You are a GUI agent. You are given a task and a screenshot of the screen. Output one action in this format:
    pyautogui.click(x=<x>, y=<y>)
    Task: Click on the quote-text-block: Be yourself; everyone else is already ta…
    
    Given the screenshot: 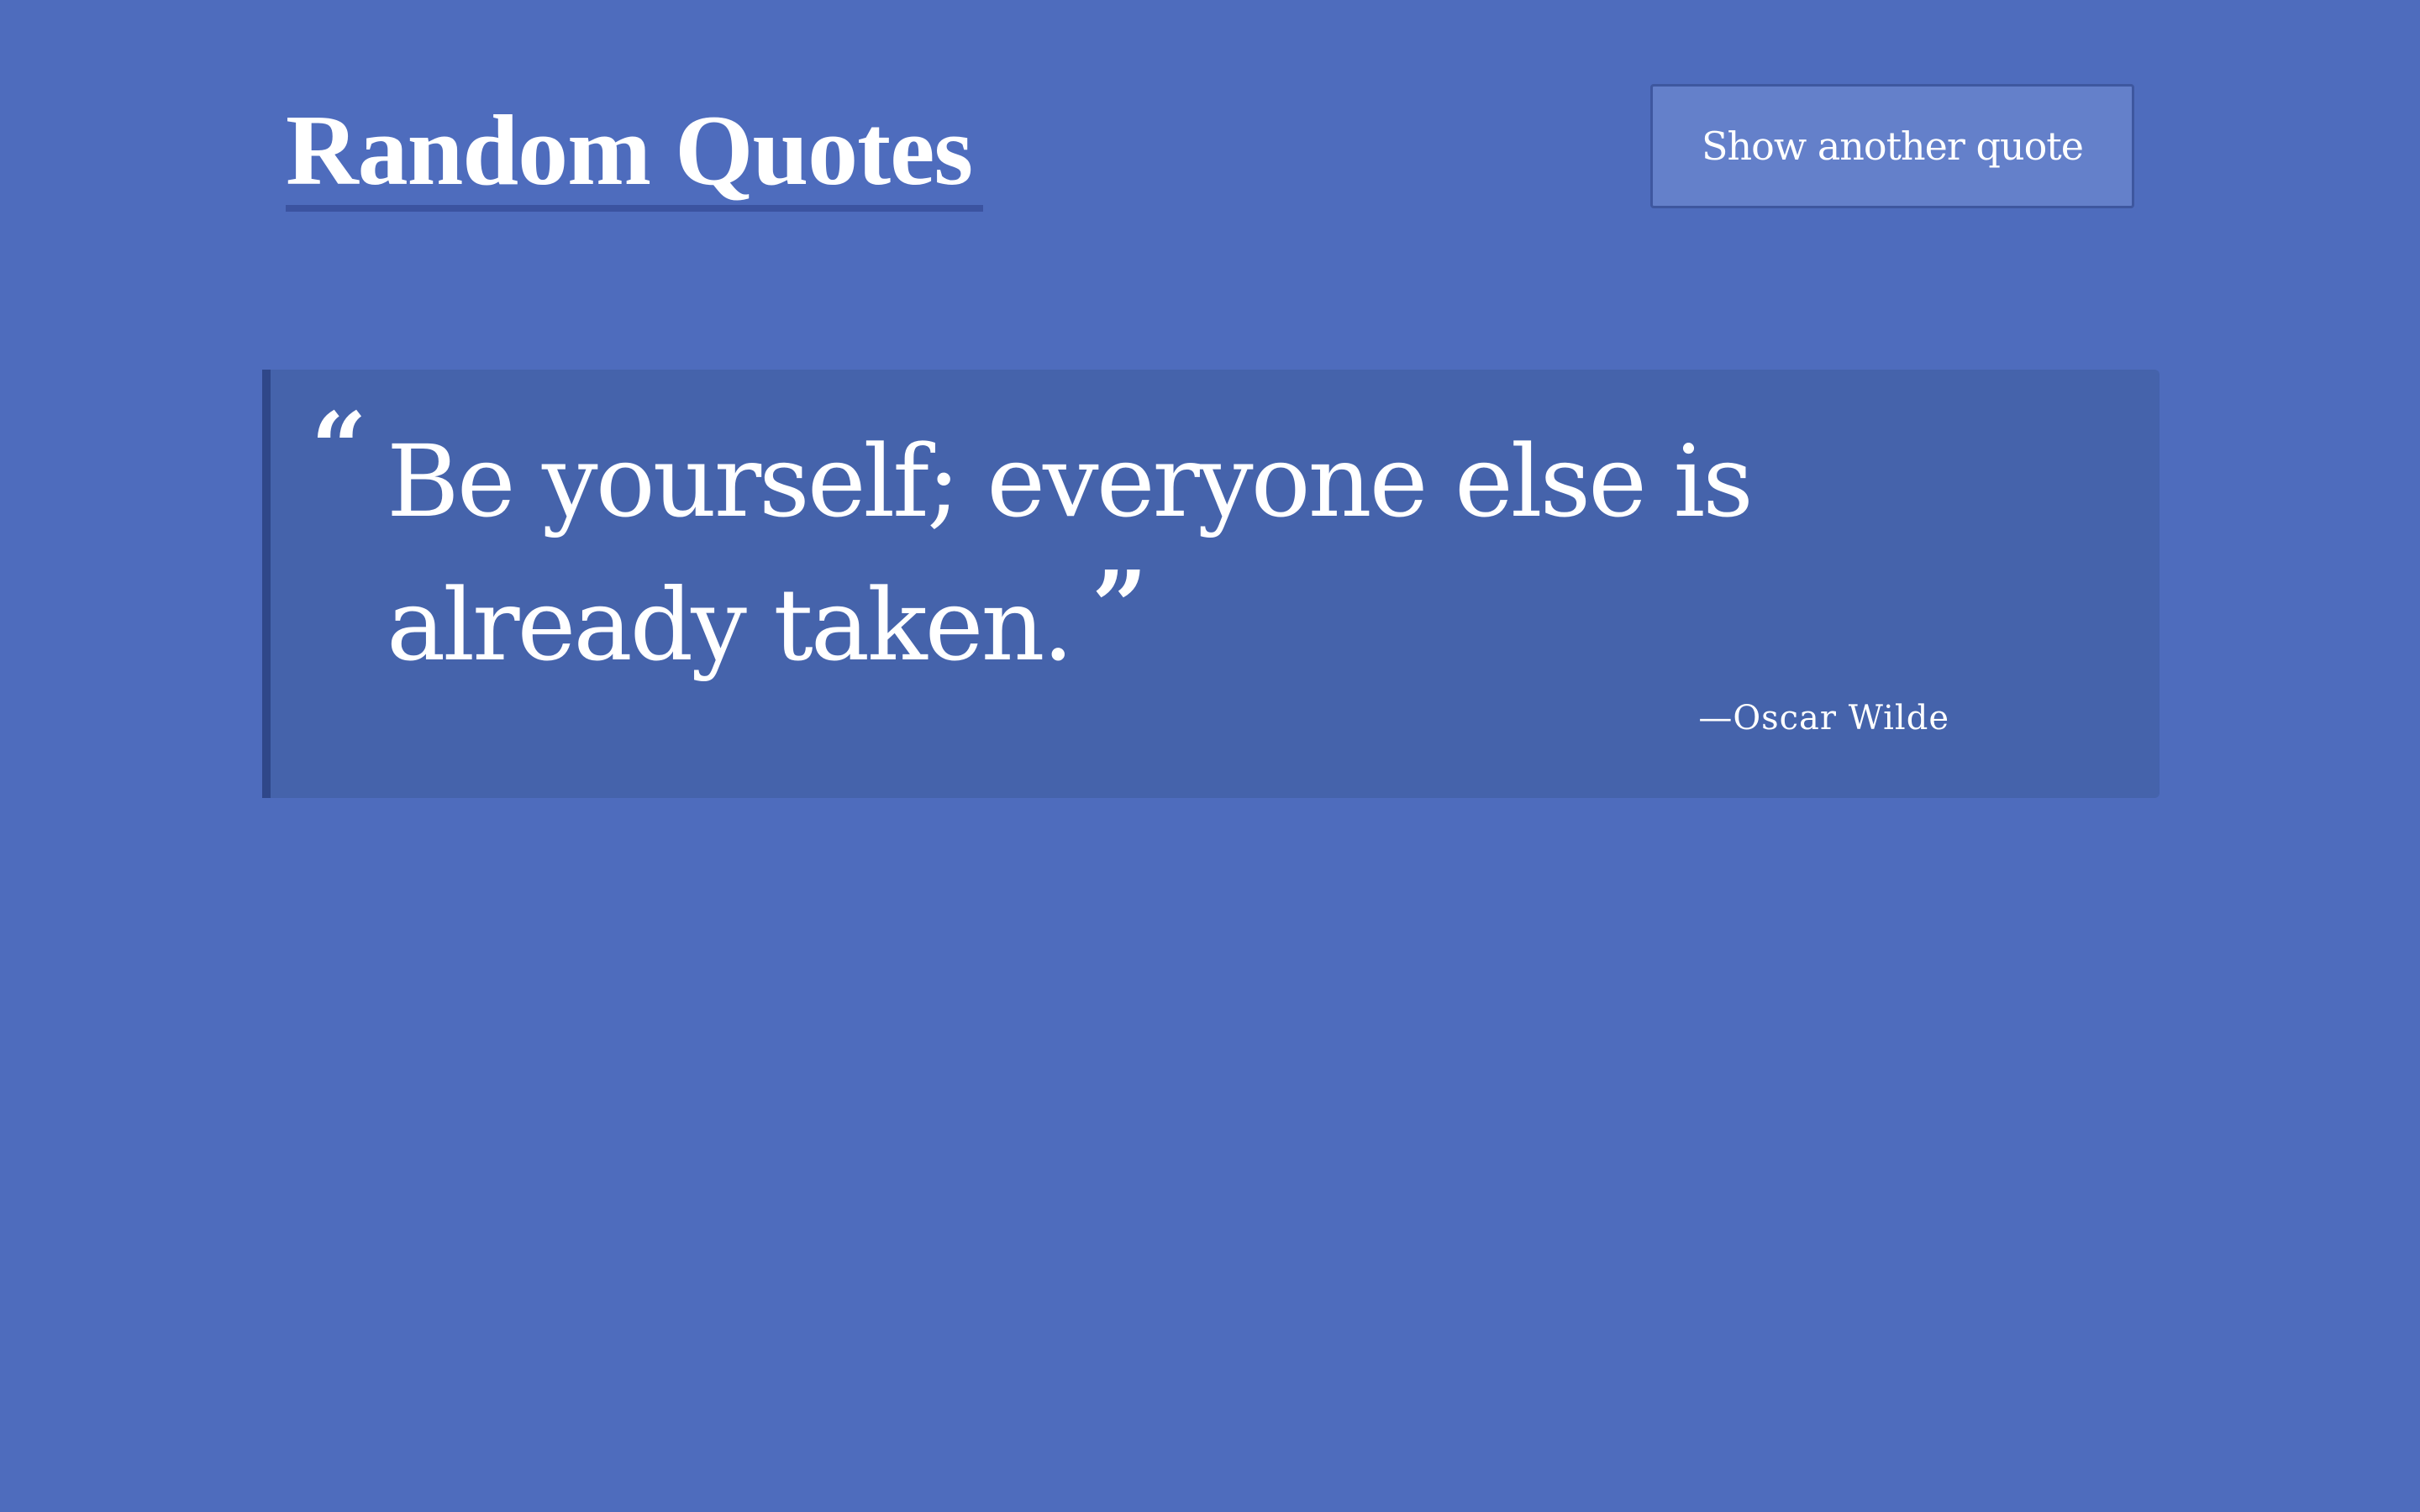 What is the action you would take?
    pyautogui.click(x=1218, y=553)
    